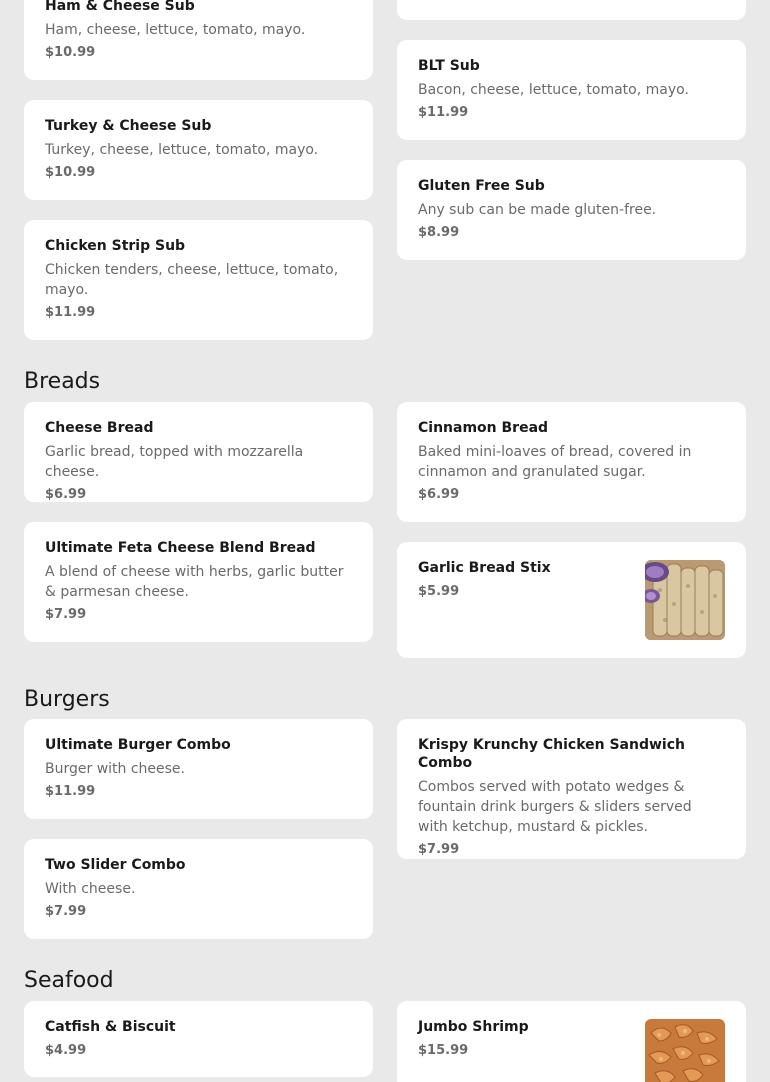 This screenshot has height=1082, width=770. I want to click on item-name: Krispy Krunchy Chicken Sandwich Combo, so click(551, 754).